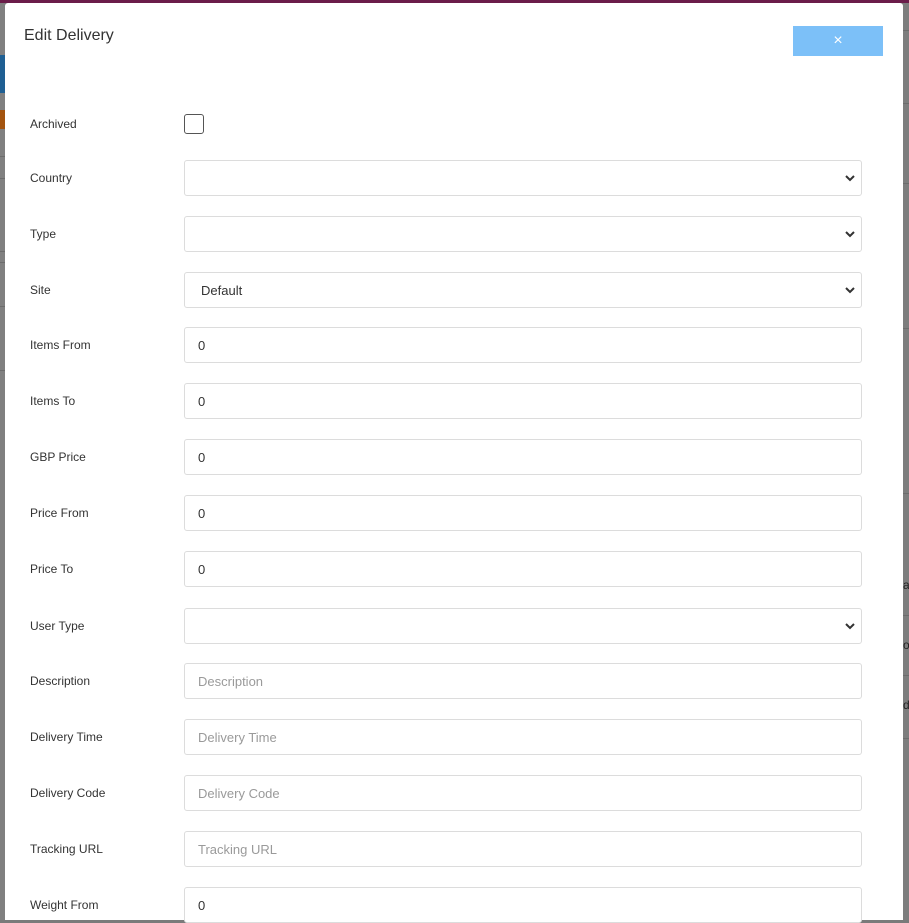  What do you see at coordinates (60, 681) in the screenshot?
I see `field-label: Description` at bounding box center [60, 681].